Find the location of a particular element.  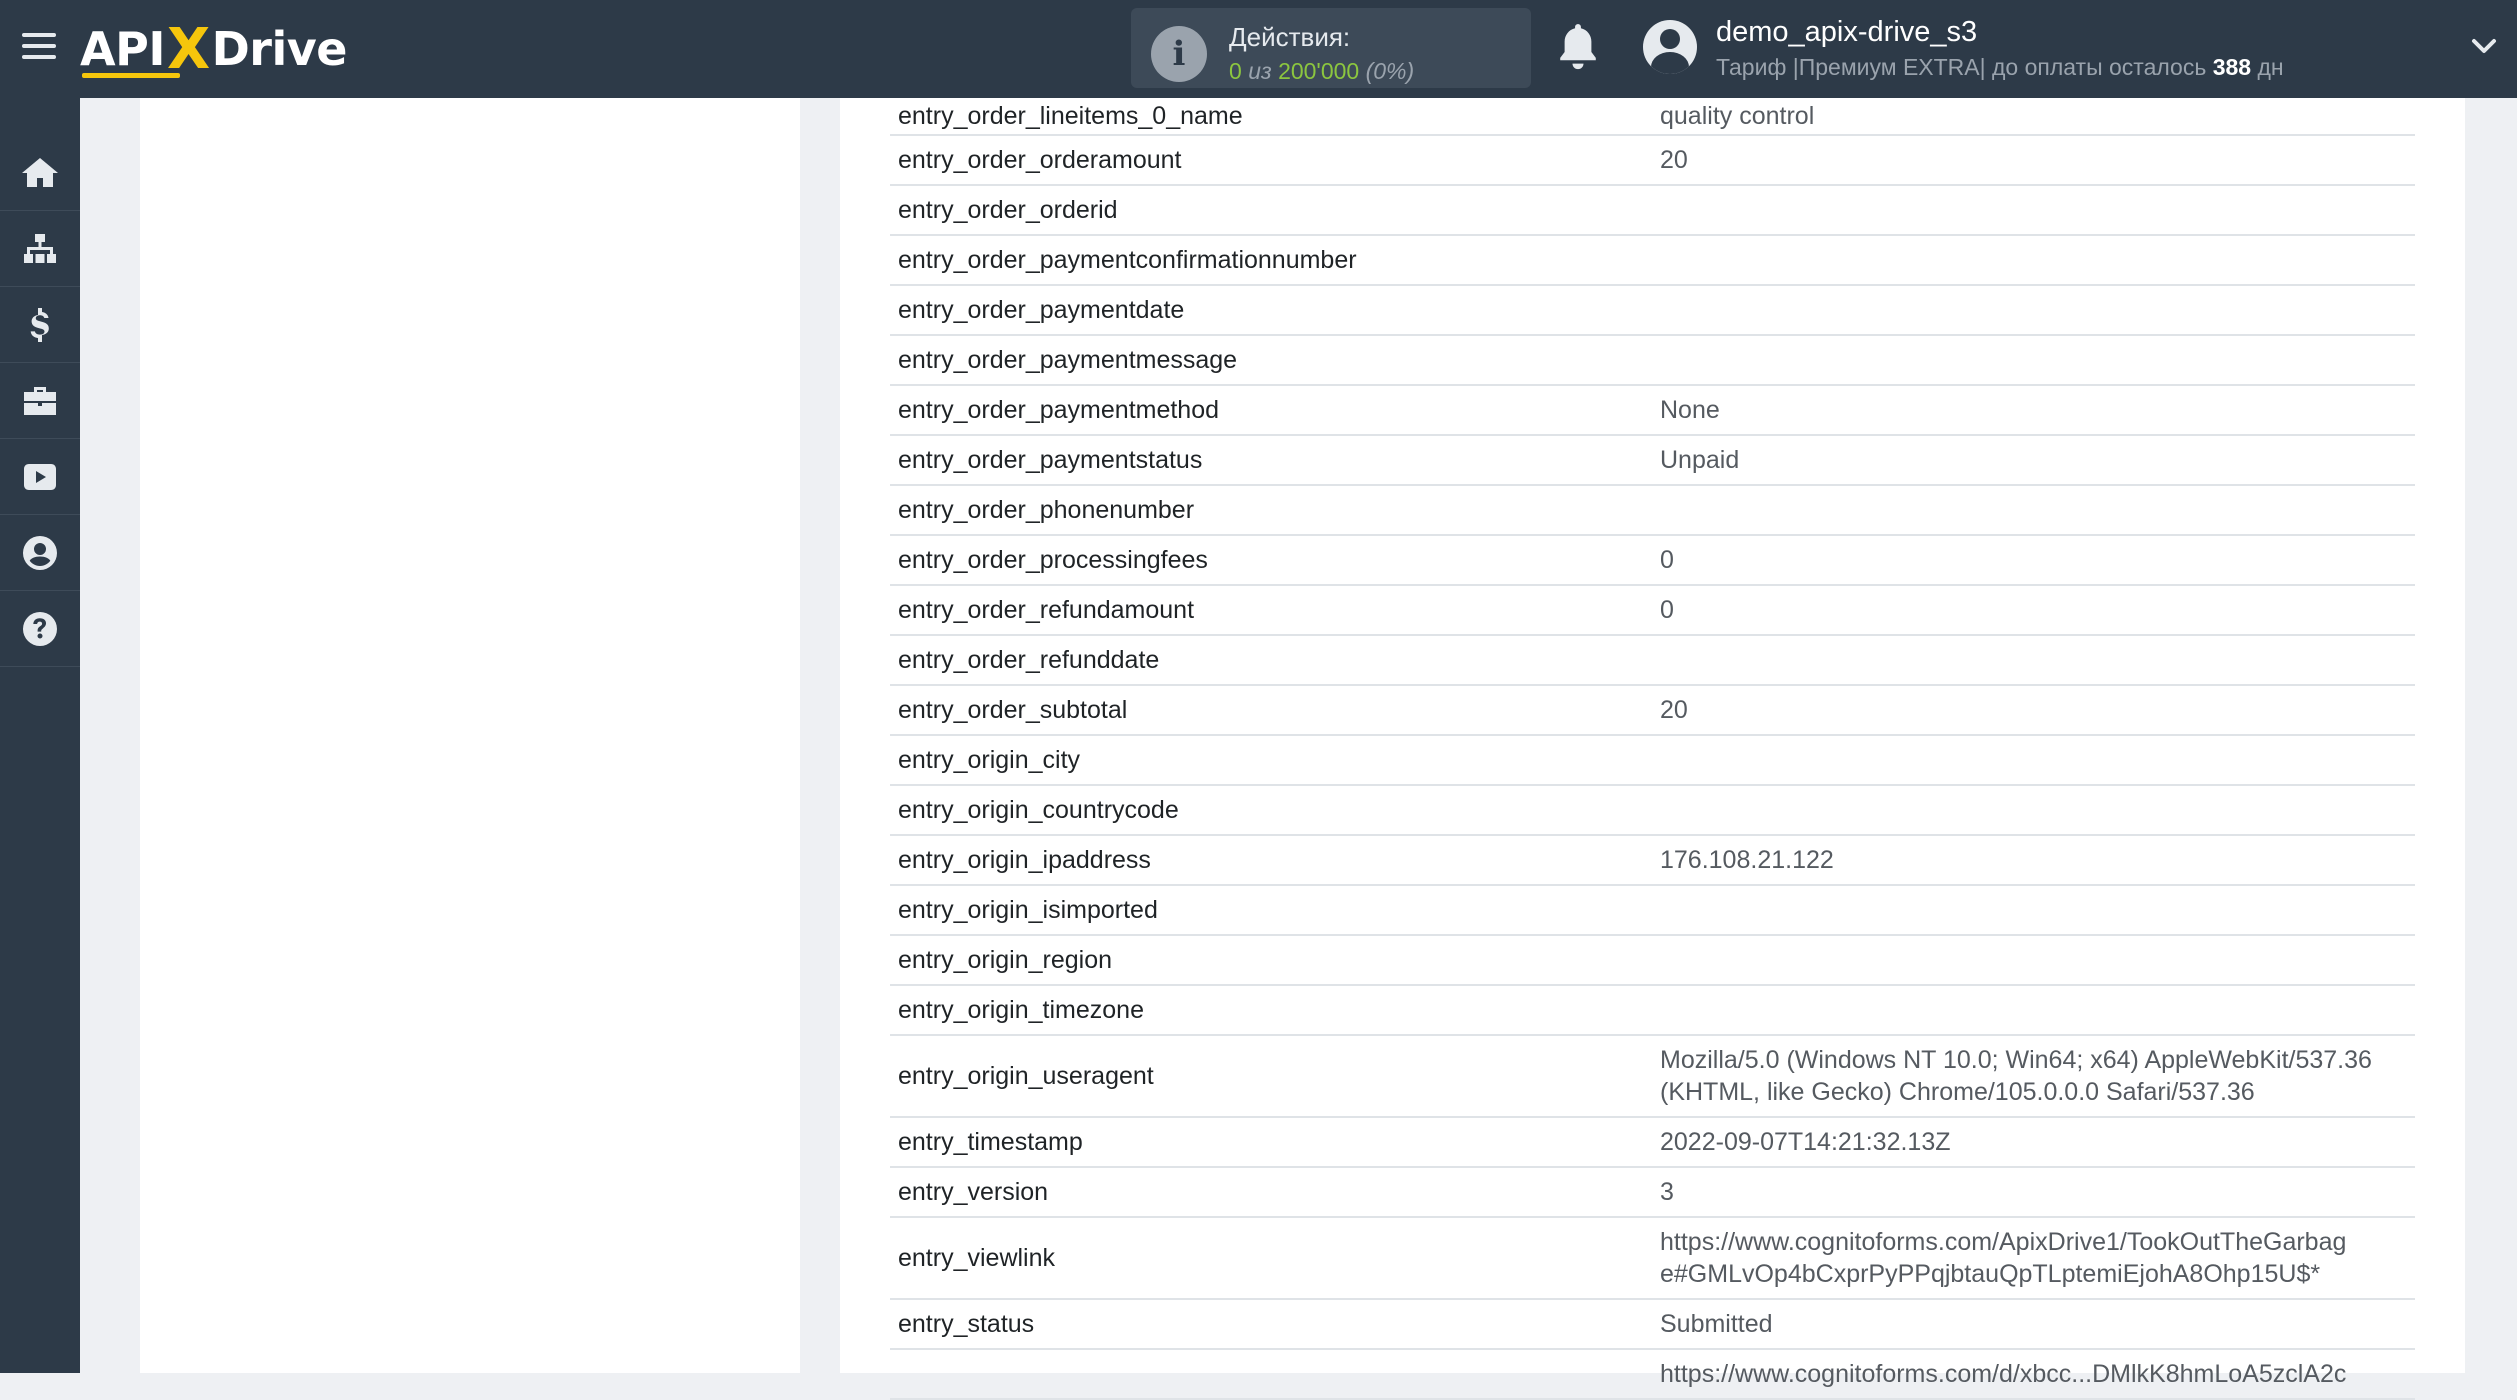

actions-count: 0 из 200'000 (0%) is located at coordinates (1321, 71).